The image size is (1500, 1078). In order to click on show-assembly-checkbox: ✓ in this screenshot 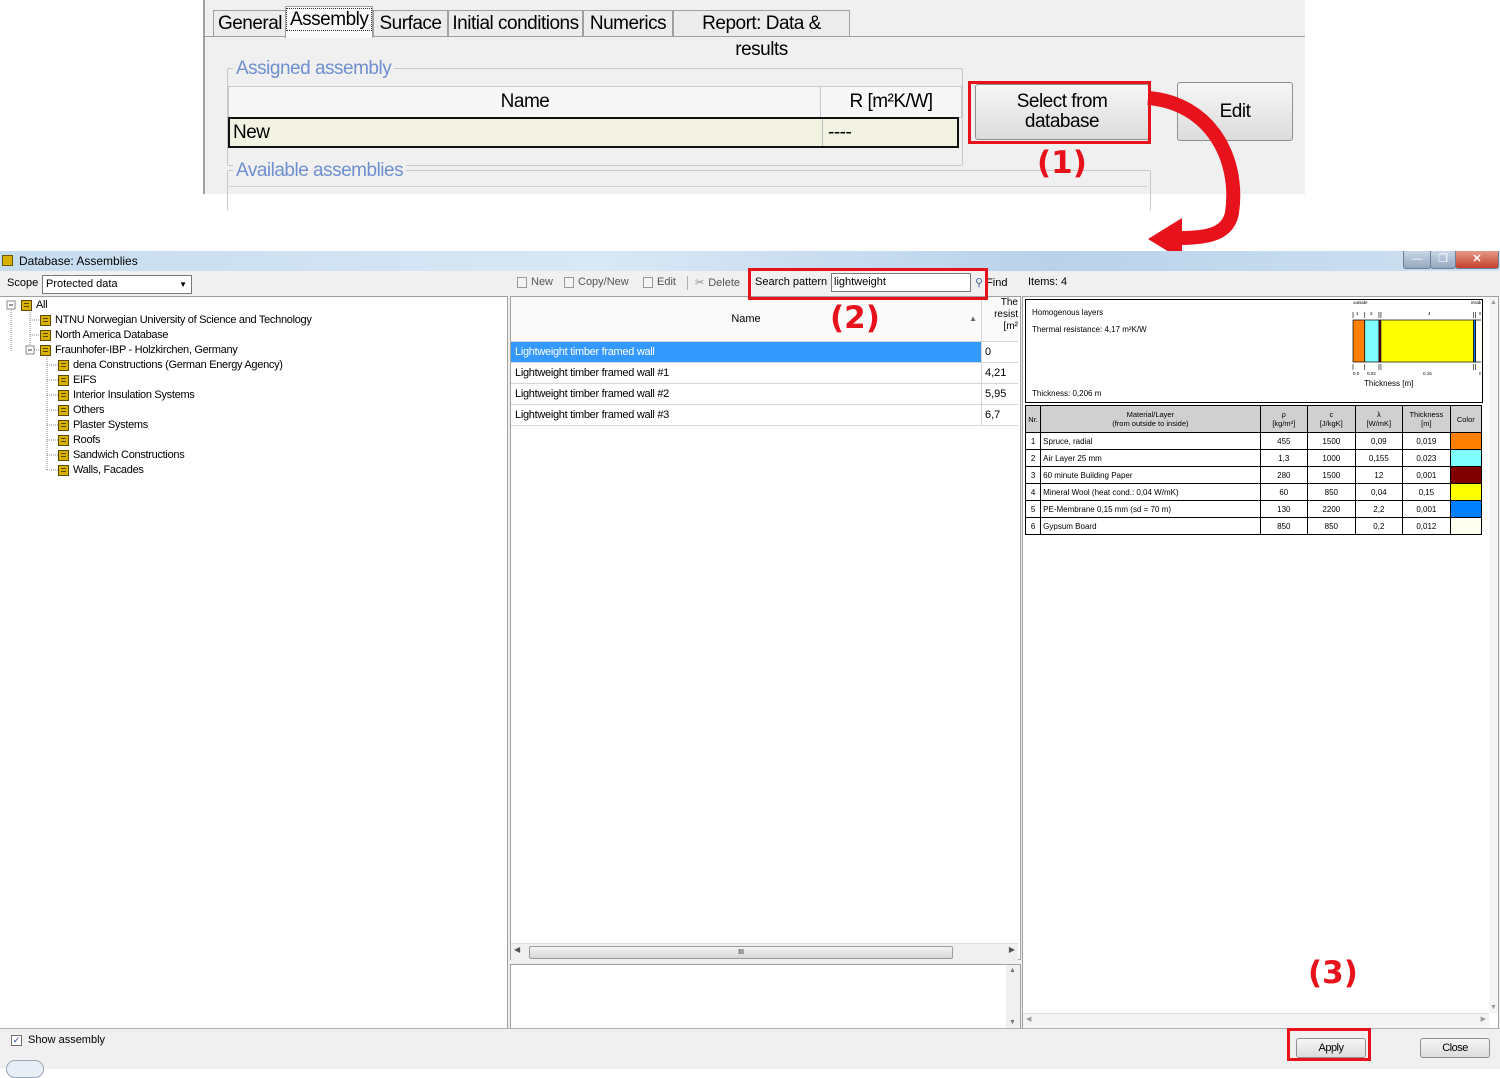, I will do `click(16, 1040)`.